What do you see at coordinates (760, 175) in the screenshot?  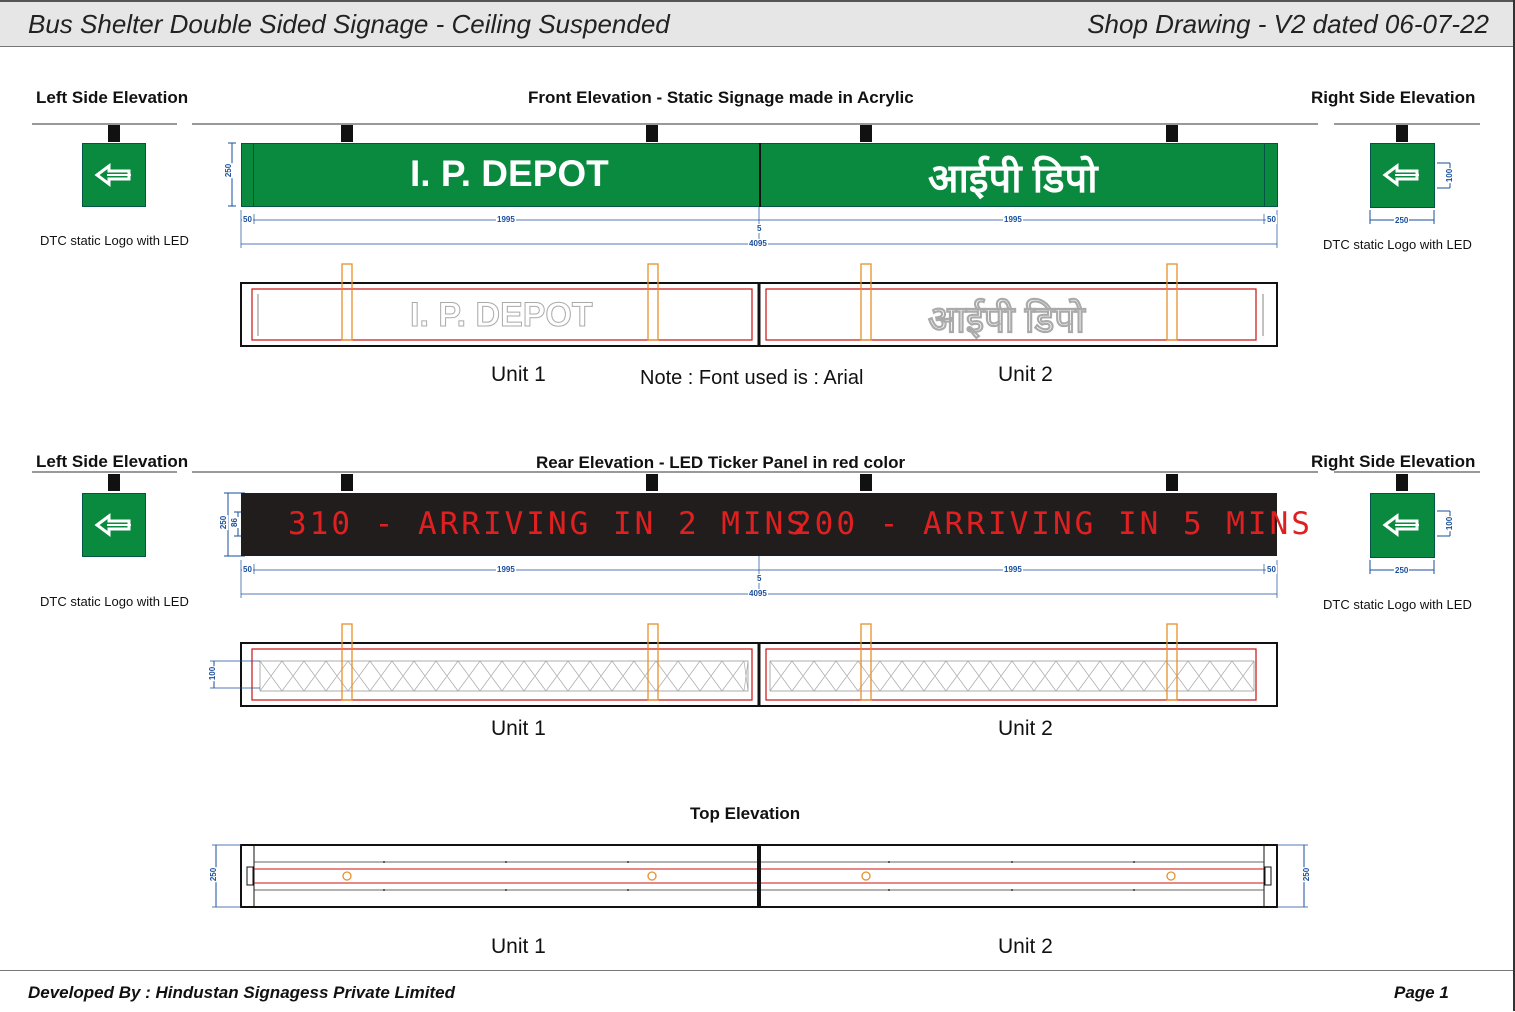 I see `unit-divider` at bounding box center [760, 175].